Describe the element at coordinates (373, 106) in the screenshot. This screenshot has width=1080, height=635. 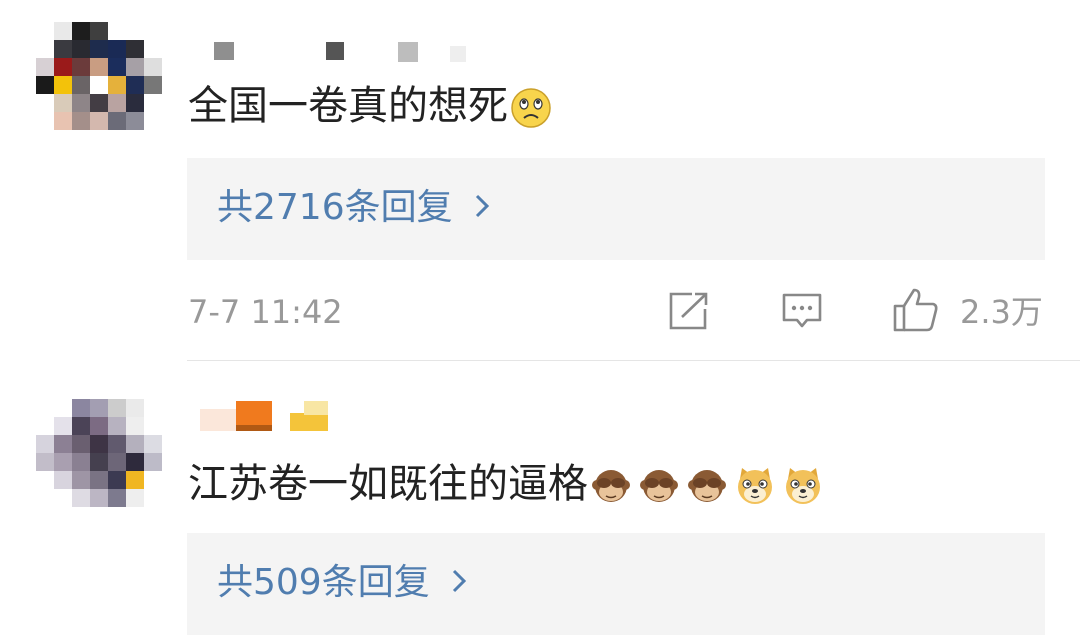
I see `comment-text: 全国一卷真的想死` at that location.